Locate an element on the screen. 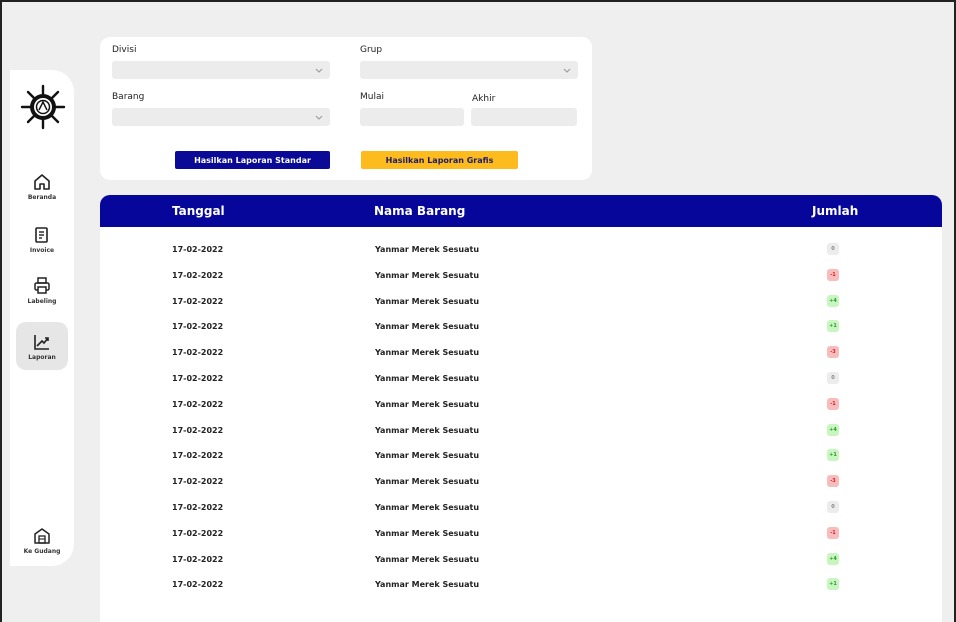 This screenshot has width=956, height=622. sidebar-item-ke-gudang: Ke Gudang is located at coordinates (42, 540).